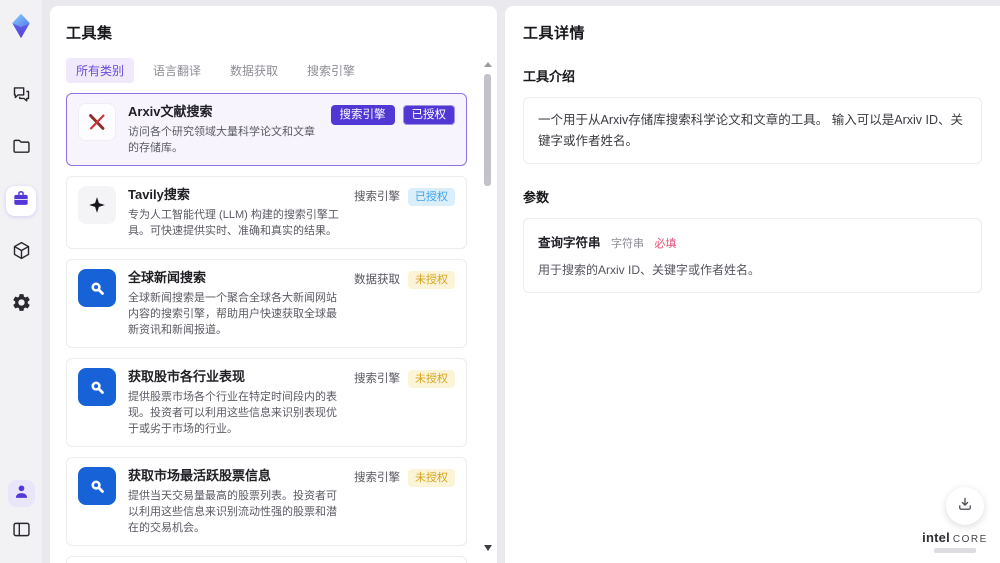 This screenshot has width=1000, height=563. I want to click on files-nav-item, so click(21, 149).